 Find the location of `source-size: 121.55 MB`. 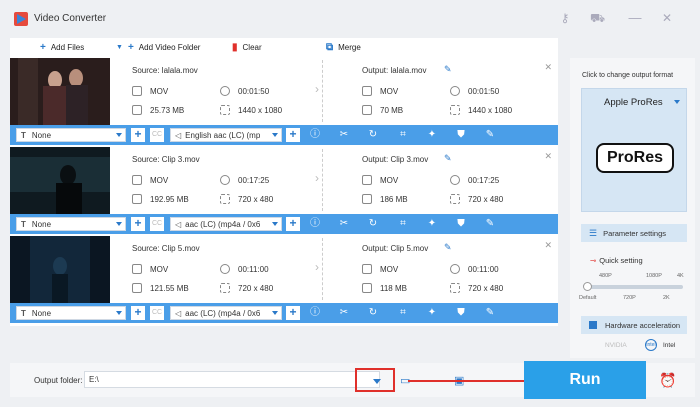

source-size: 121.55 MB is located at coordinates (160, 288).